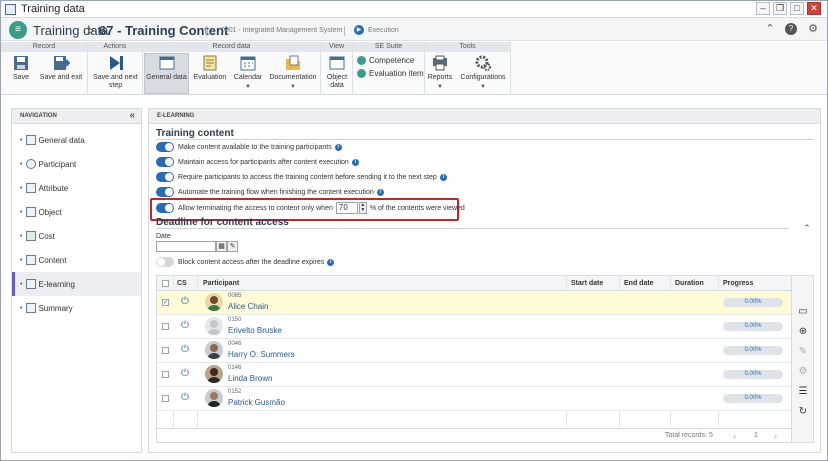 Image resolution: width=828 pixels, height=461 pixels. What do you see at coordinates (132, 116) in the screenshot?
I see `collapse-navigation-icon: «` at bounding box center [132, 116].